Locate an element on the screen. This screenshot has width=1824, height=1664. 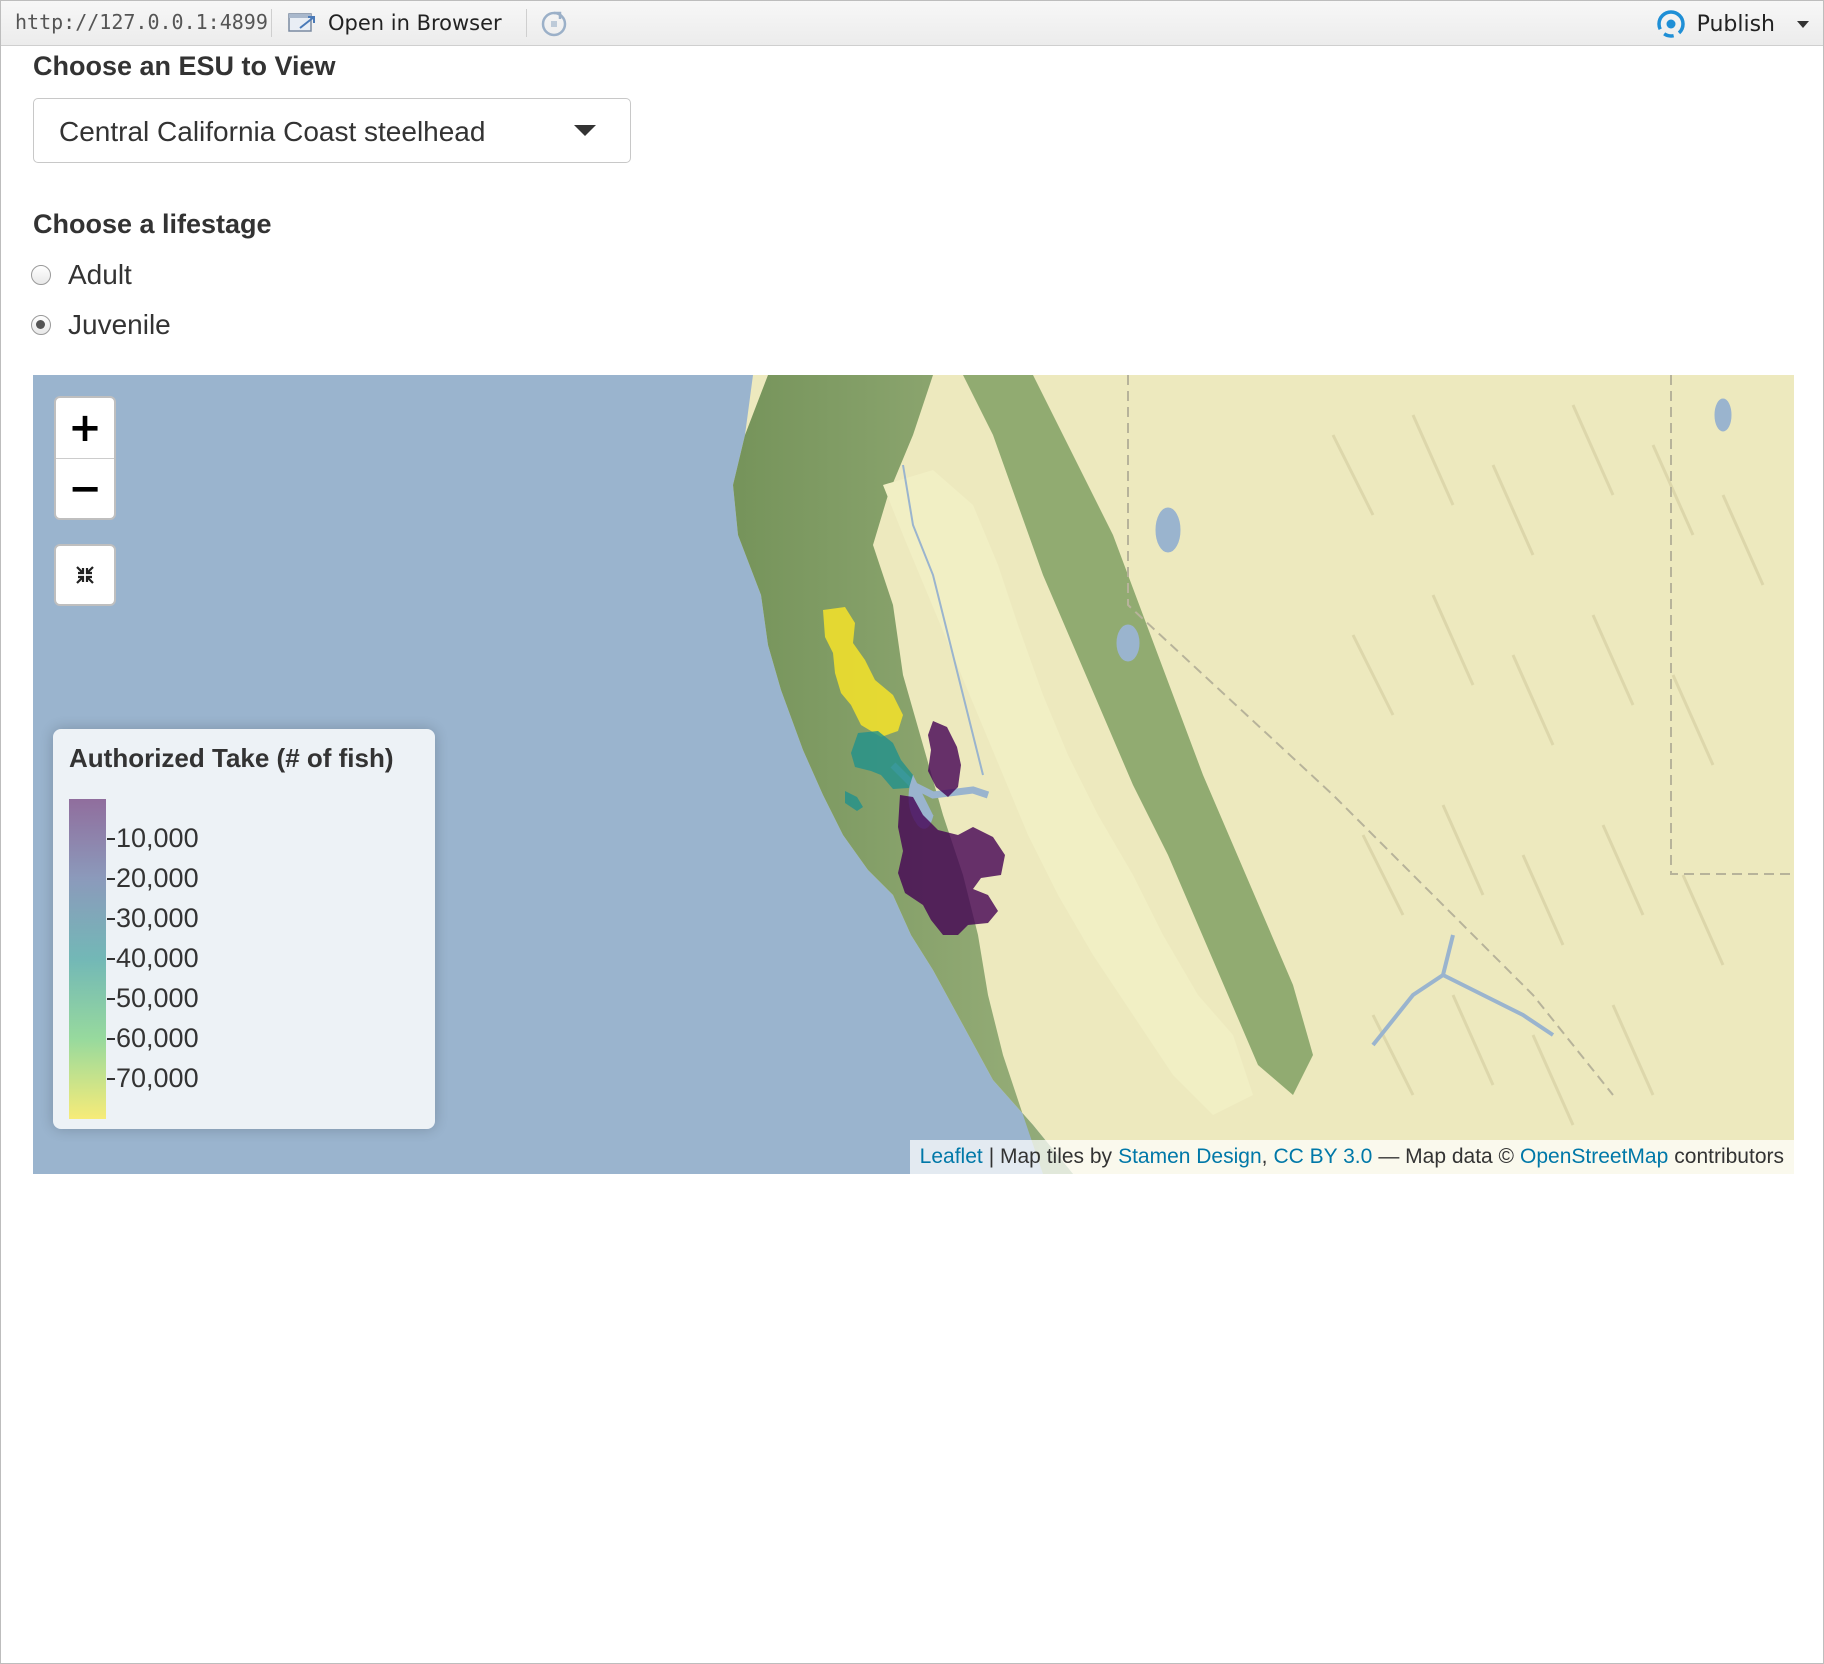
osm-link: OpenStreetMap is located at coordinates (1594, 1157).